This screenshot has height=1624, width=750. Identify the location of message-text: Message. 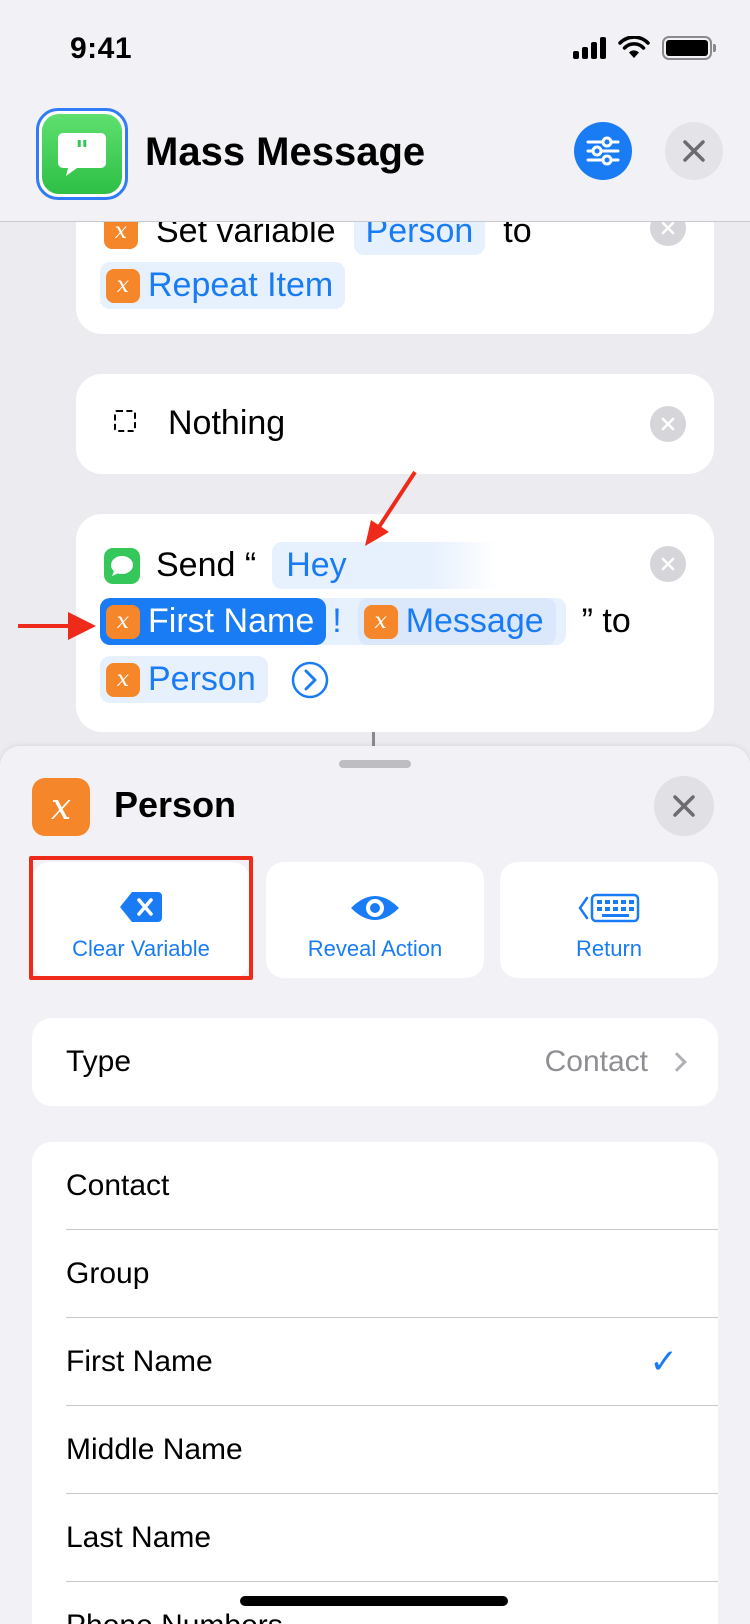
(474, 621).